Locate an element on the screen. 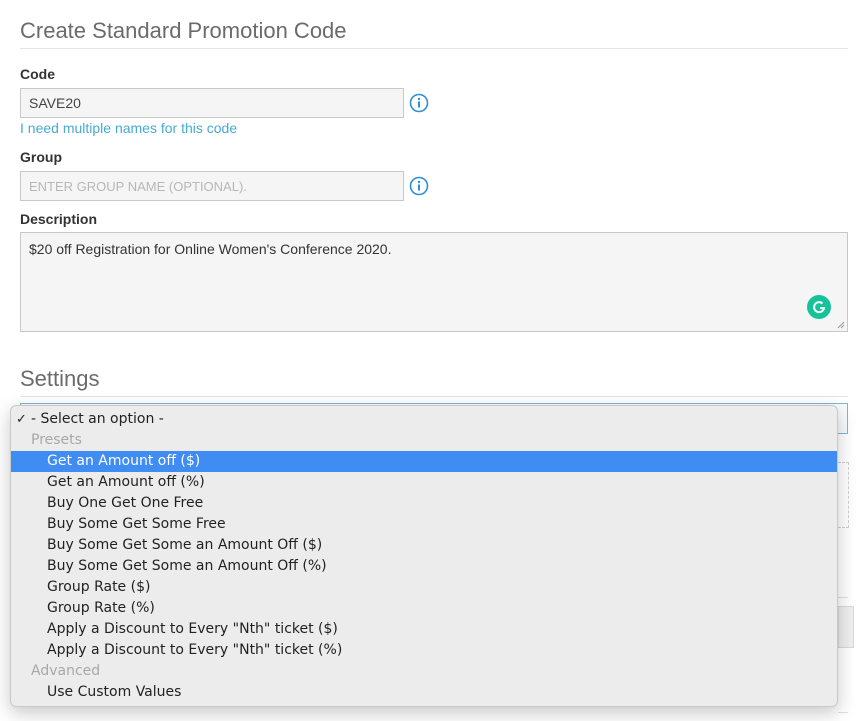  dropdown-option: Buy One Get One Free is located at coordinates (424, 503).